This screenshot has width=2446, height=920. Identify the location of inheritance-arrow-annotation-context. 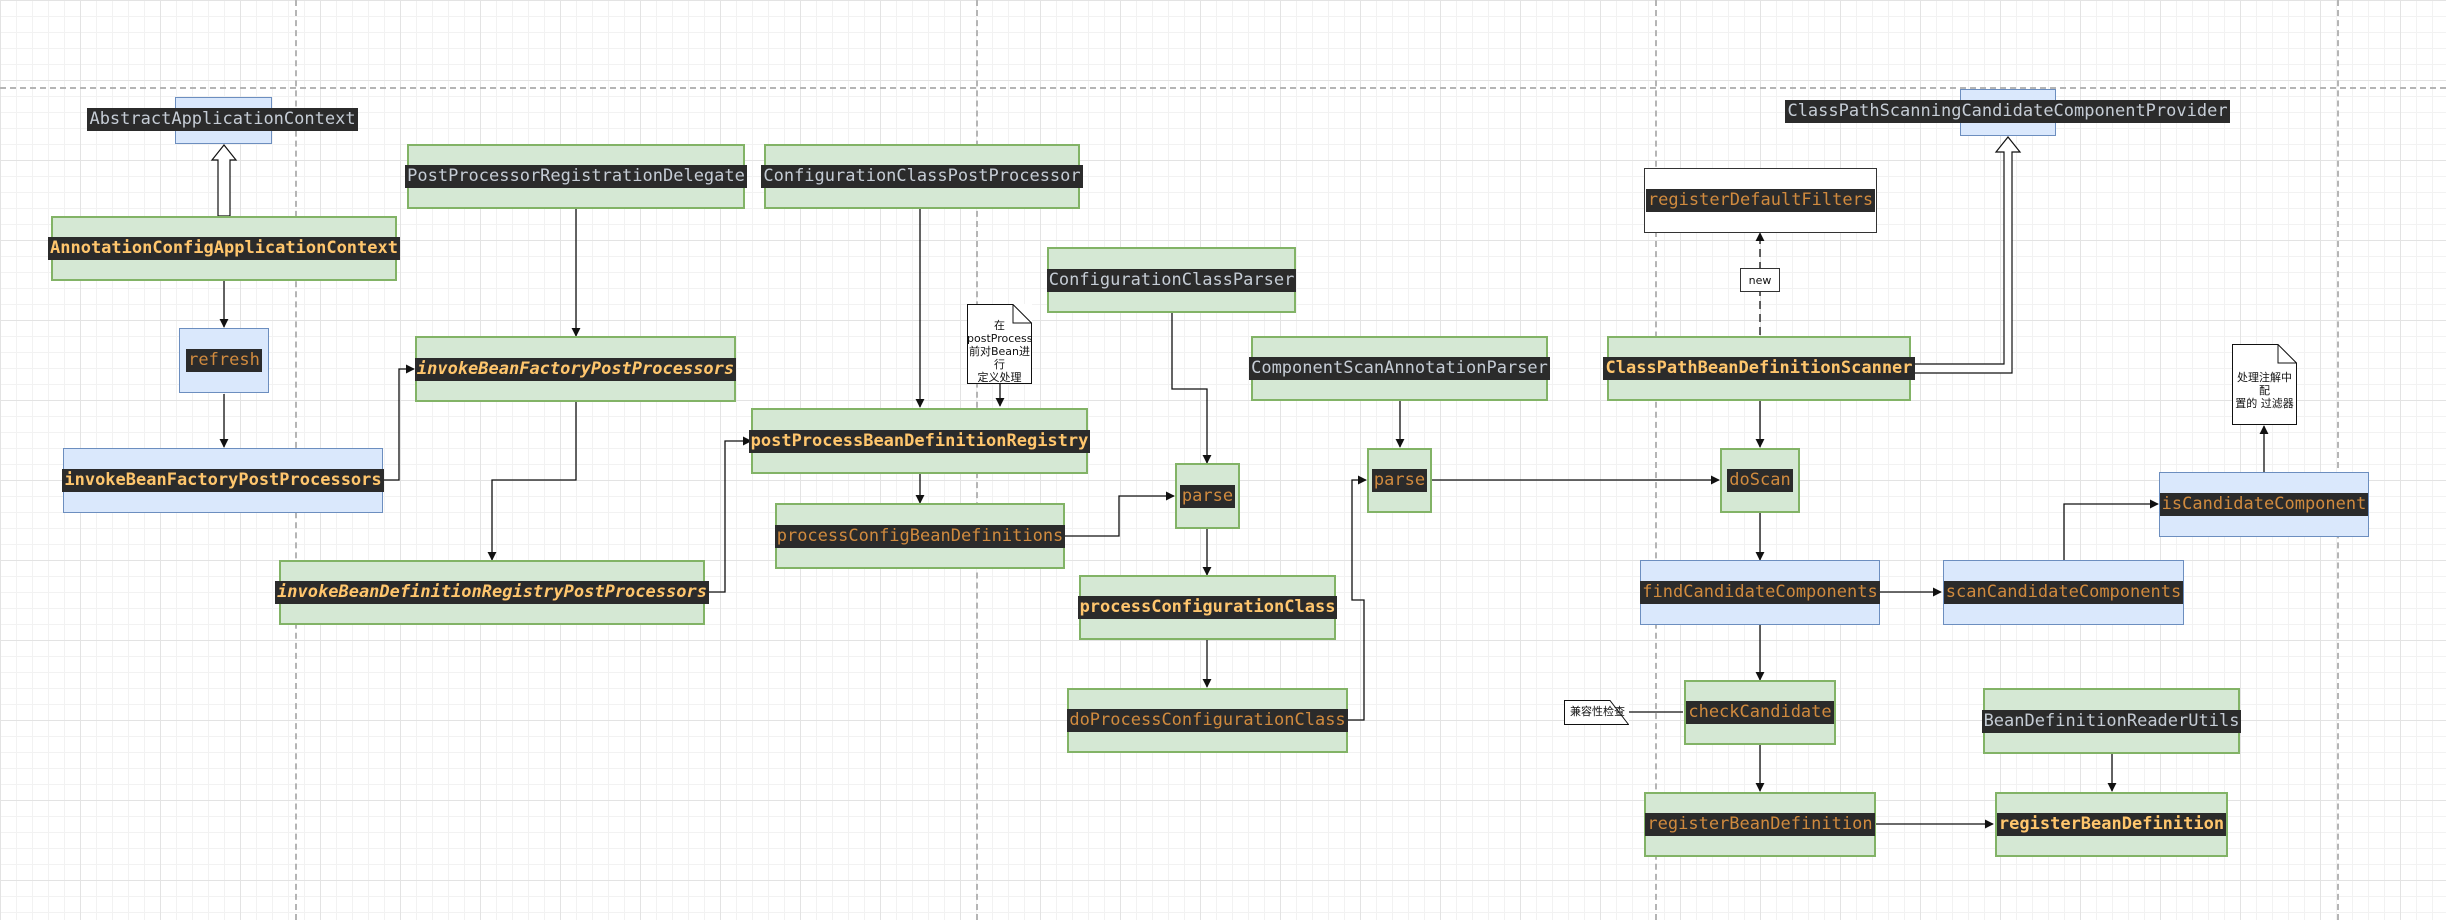
(224, 180).